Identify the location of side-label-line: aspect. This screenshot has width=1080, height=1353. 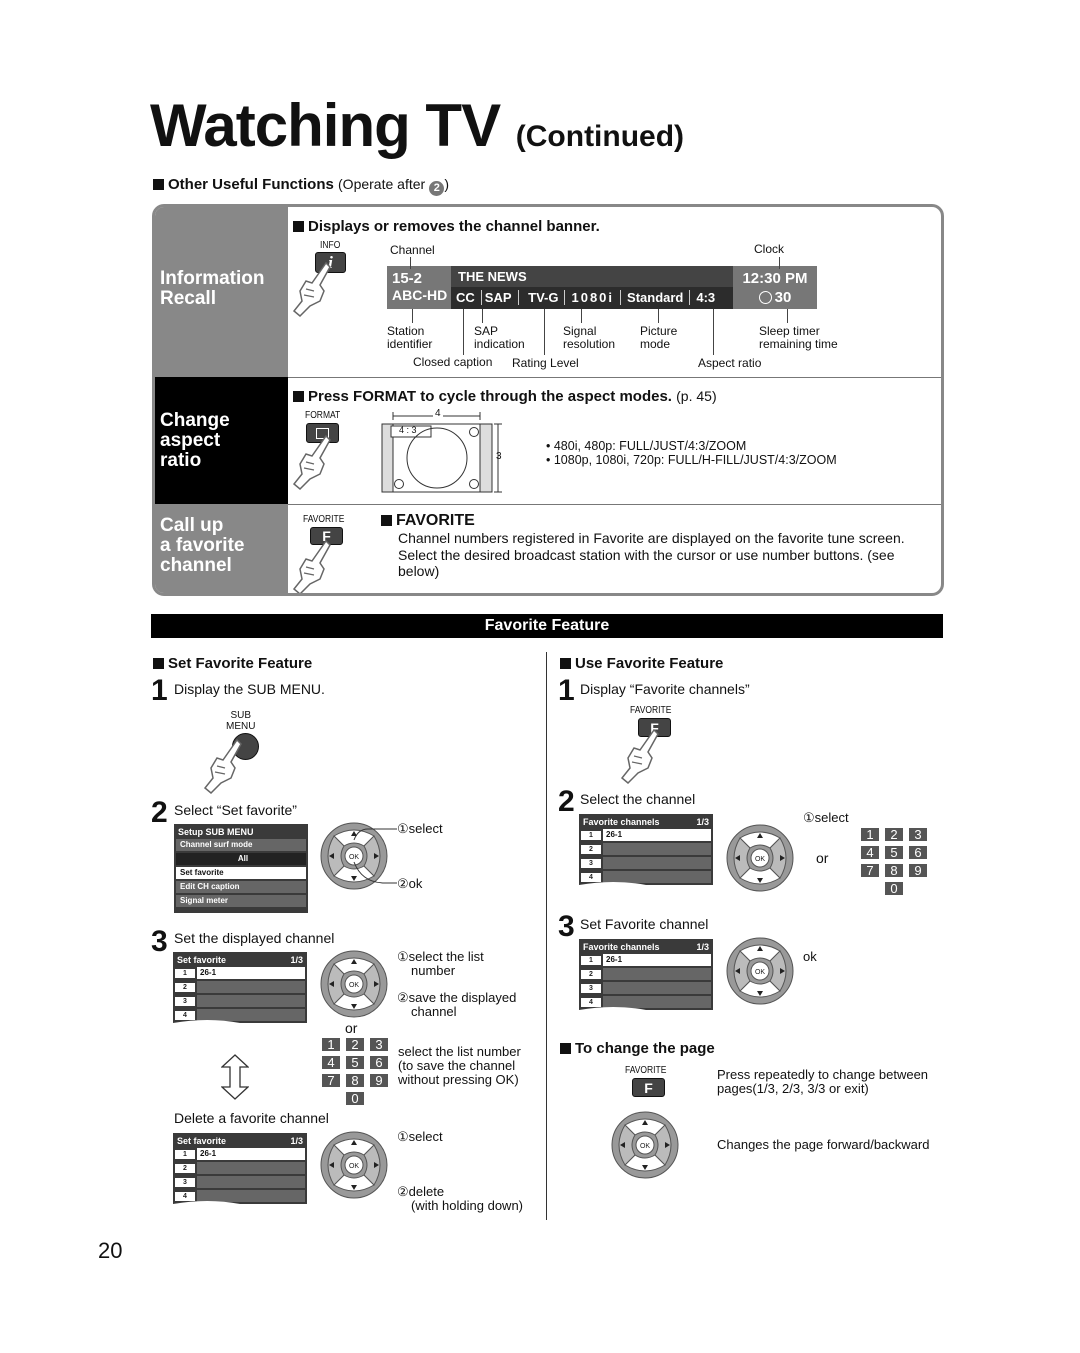
(190, 440).